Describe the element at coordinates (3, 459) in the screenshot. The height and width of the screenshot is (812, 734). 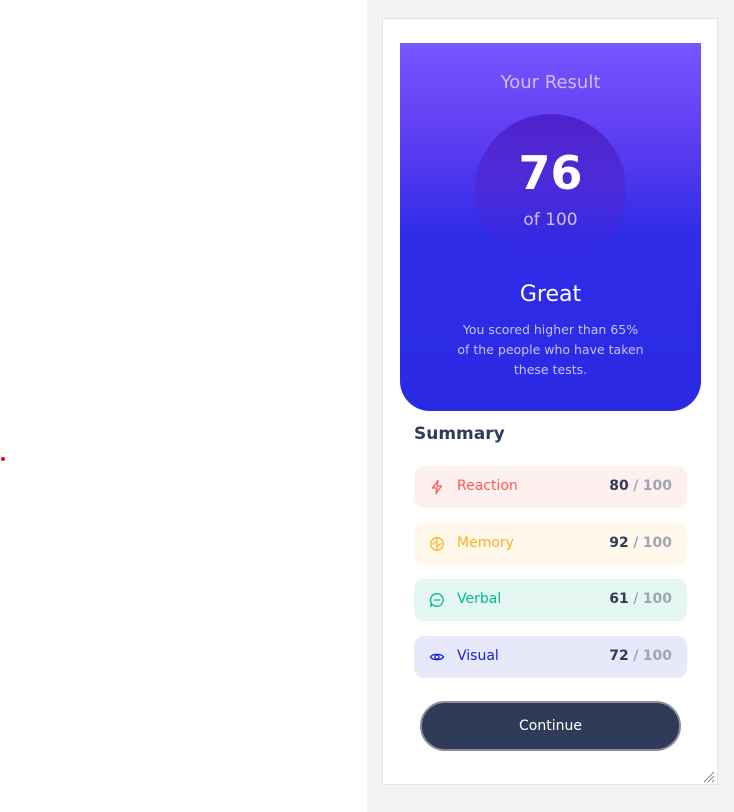
I see `marker-dot` at that location.